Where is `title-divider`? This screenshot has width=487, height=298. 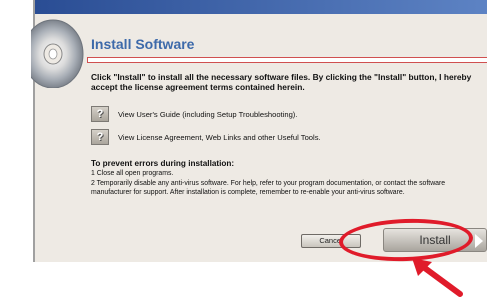
title-divider is located at coordinates (287, 60).